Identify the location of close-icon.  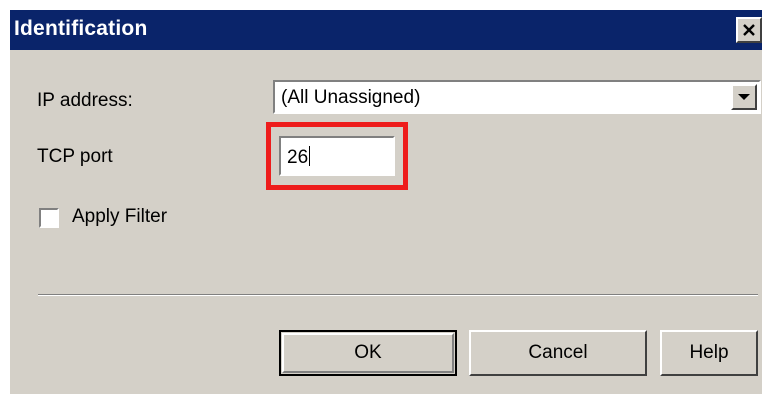
(749, 30).